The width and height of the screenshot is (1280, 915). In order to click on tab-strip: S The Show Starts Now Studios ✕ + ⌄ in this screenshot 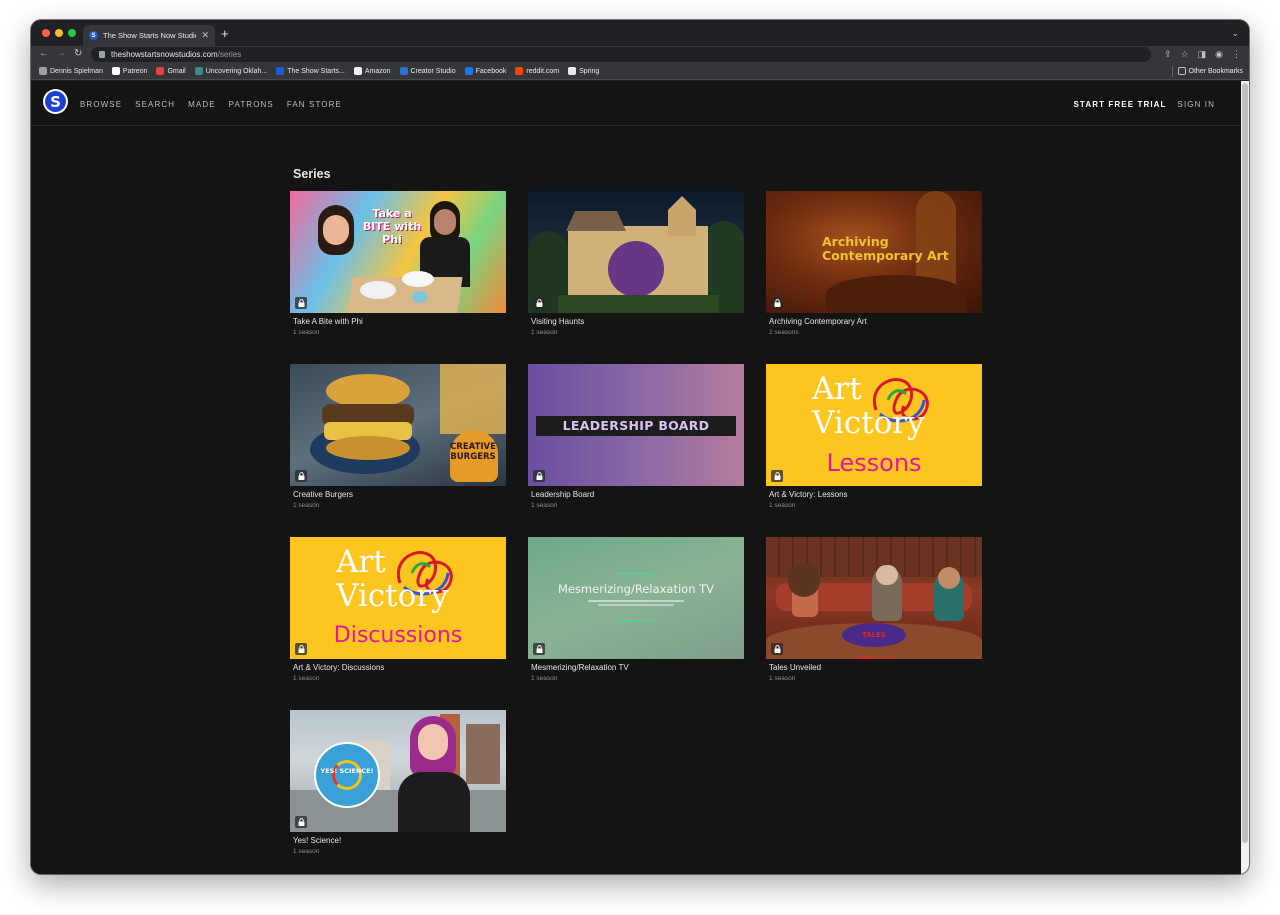, I will do `click(640, 33)`.